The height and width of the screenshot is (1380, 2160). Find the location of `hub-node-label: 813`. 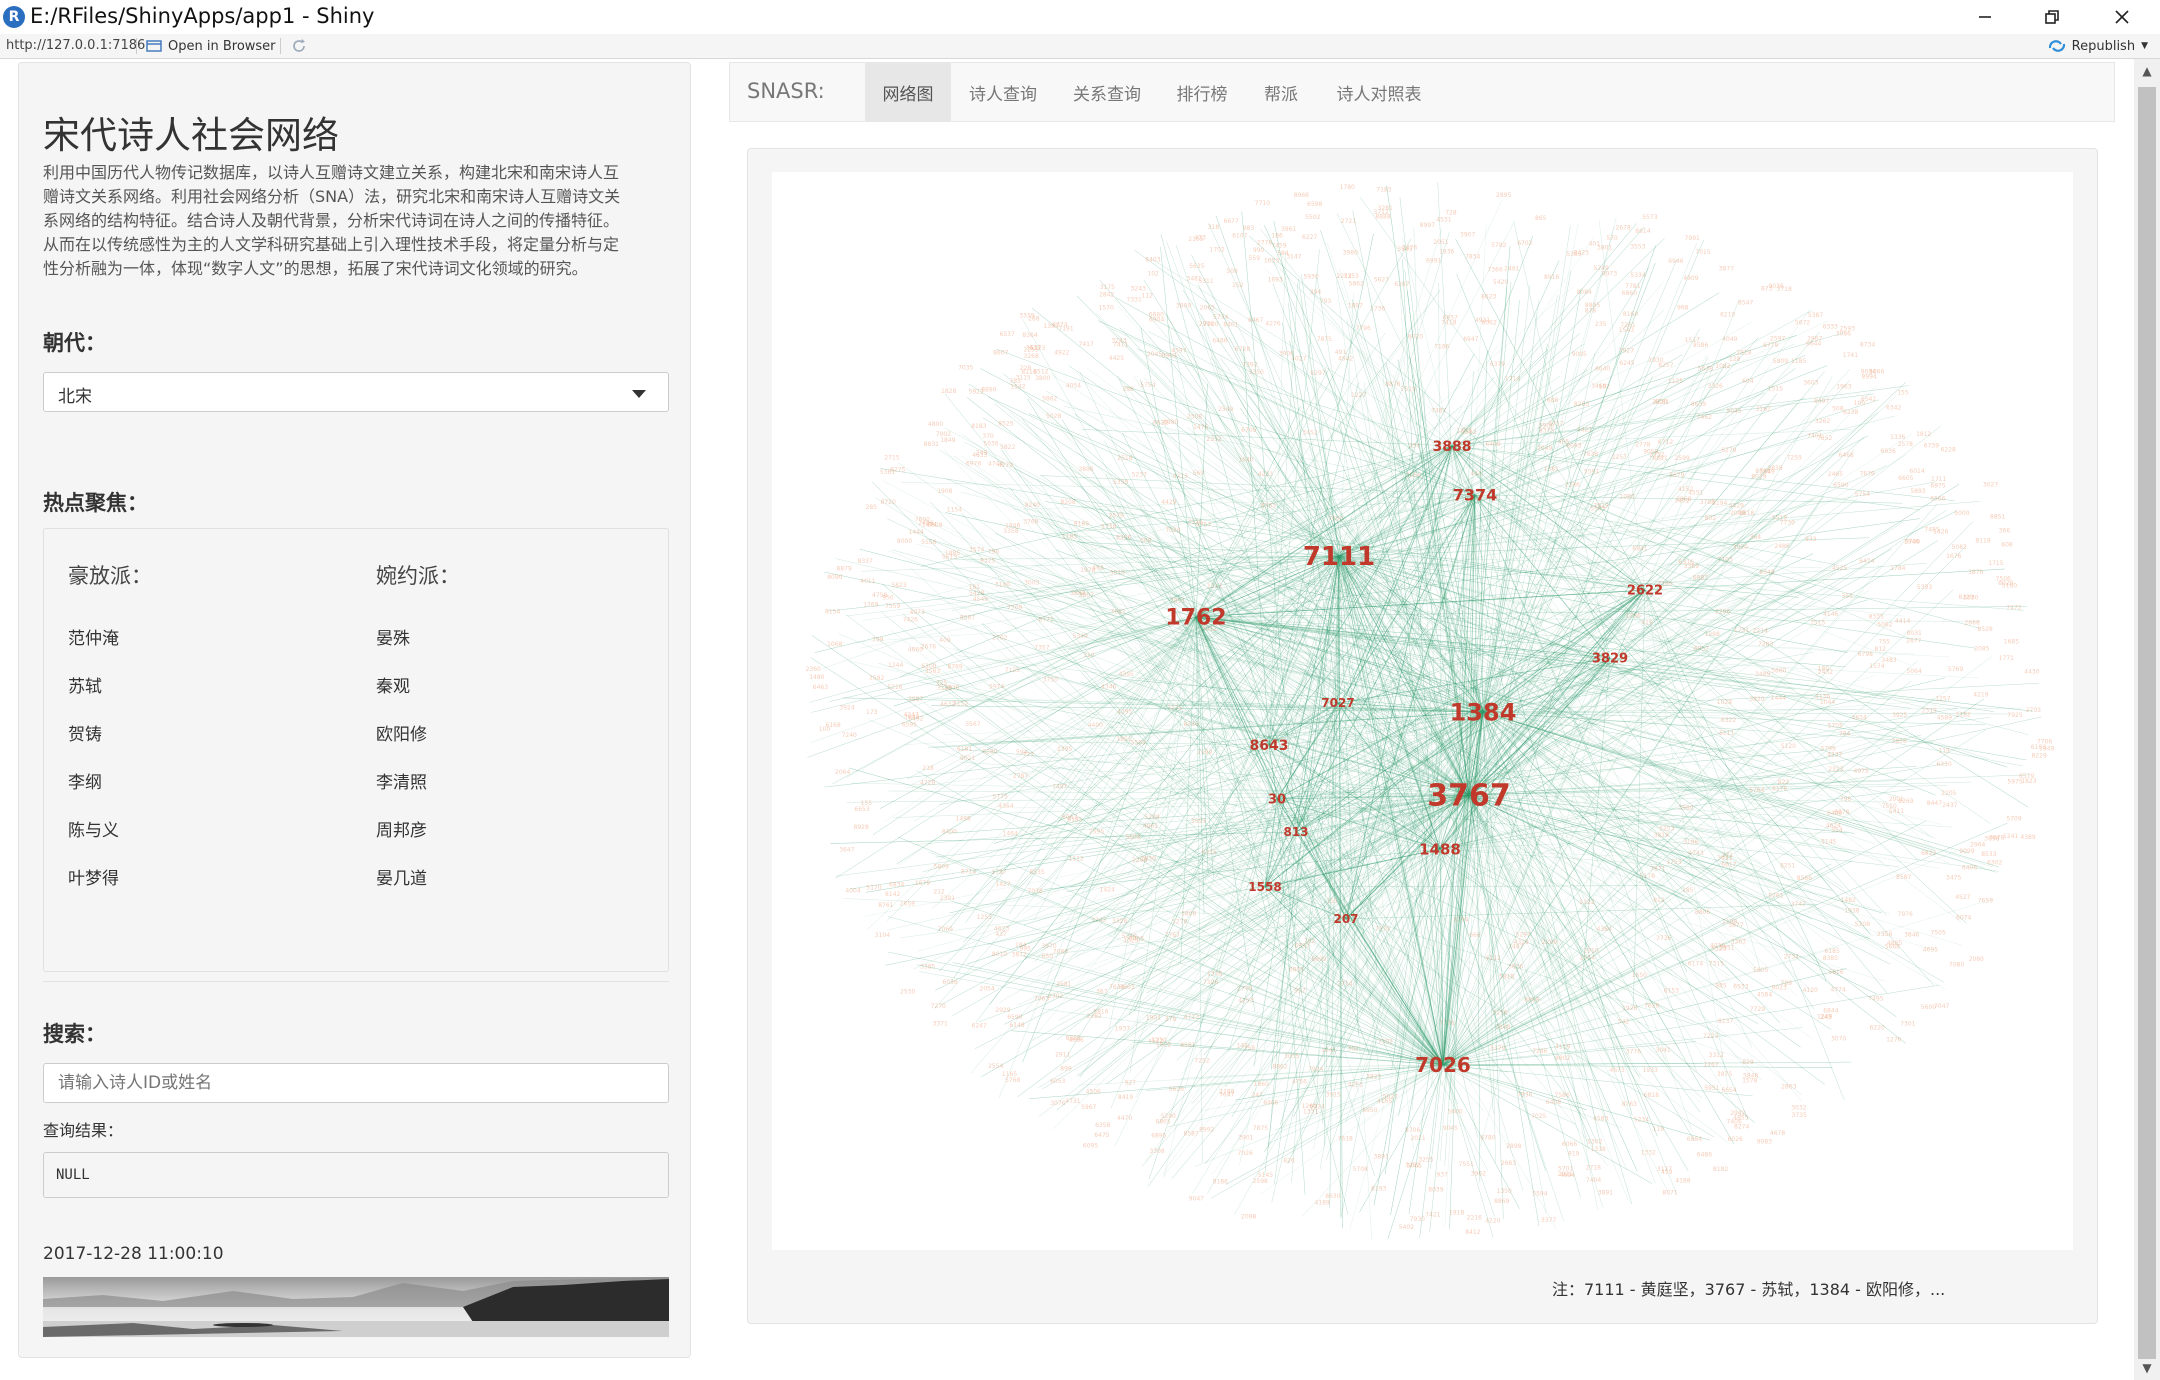

hub-node-label: 813 is located at coordinates (1295, 832).